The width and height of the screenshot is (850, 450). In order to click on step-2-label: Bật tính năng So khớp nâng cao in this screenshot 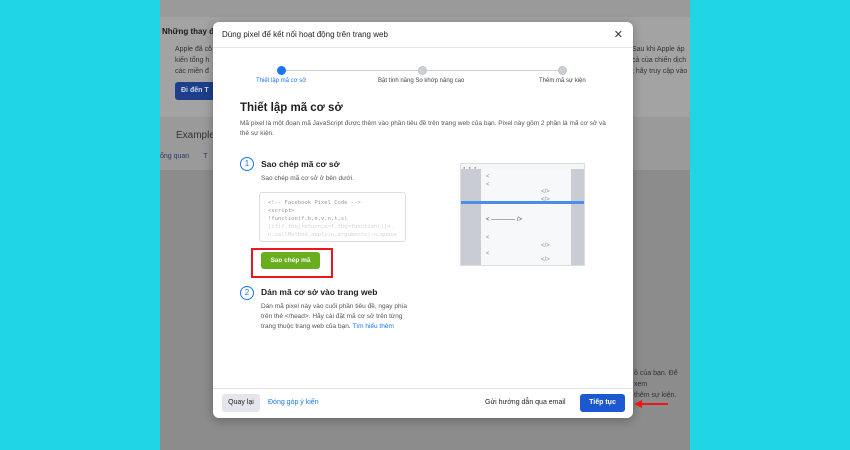, I will do `click(421, 81)`.